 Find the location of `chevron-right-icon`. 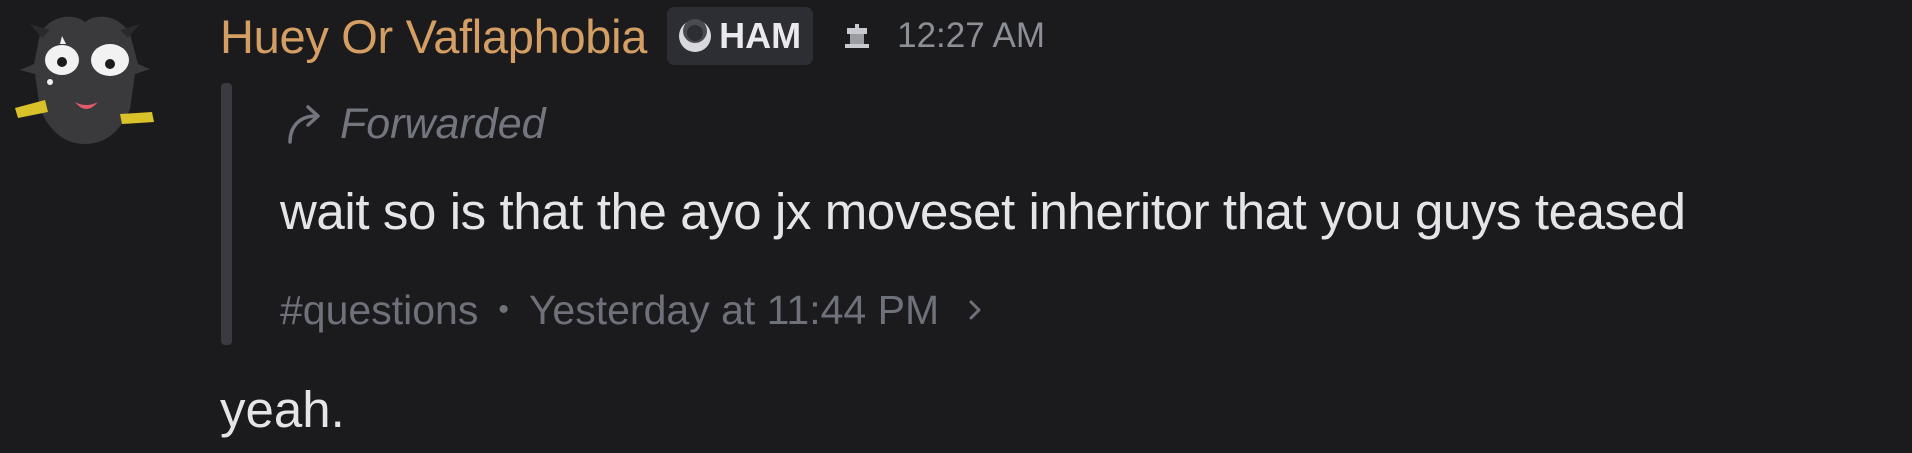

chevron-right-icon is located at coordinates (975, 310).